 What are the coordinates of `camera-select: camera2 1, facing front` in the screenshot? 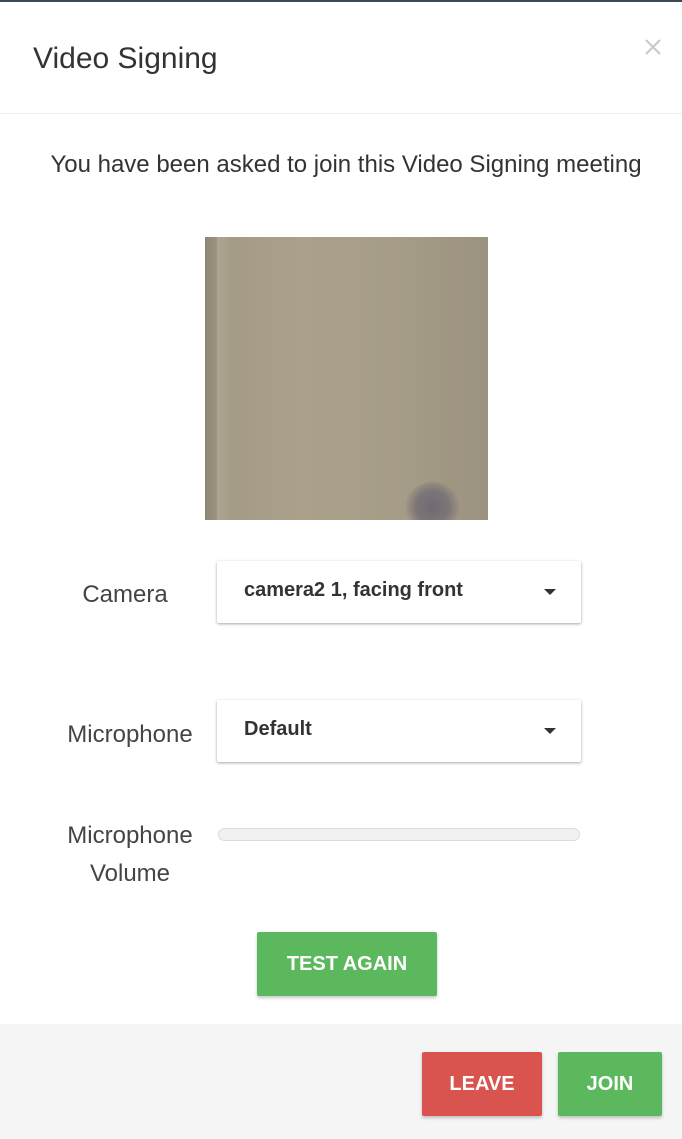 It's located at (399, 592).